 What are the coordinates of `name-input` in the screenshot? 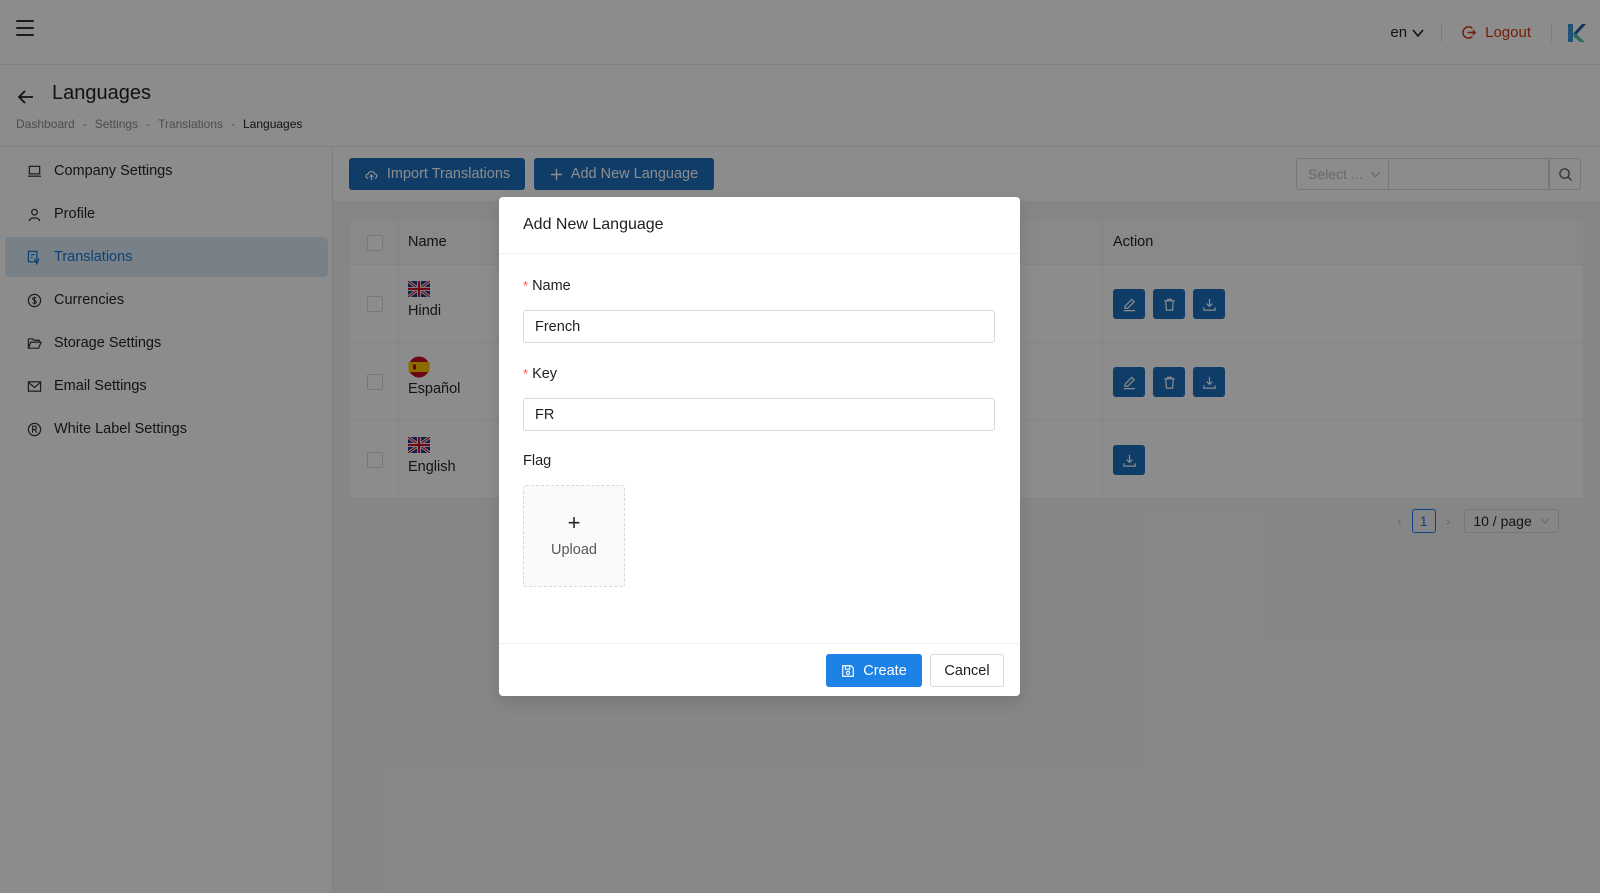 It's located at (759, 326).